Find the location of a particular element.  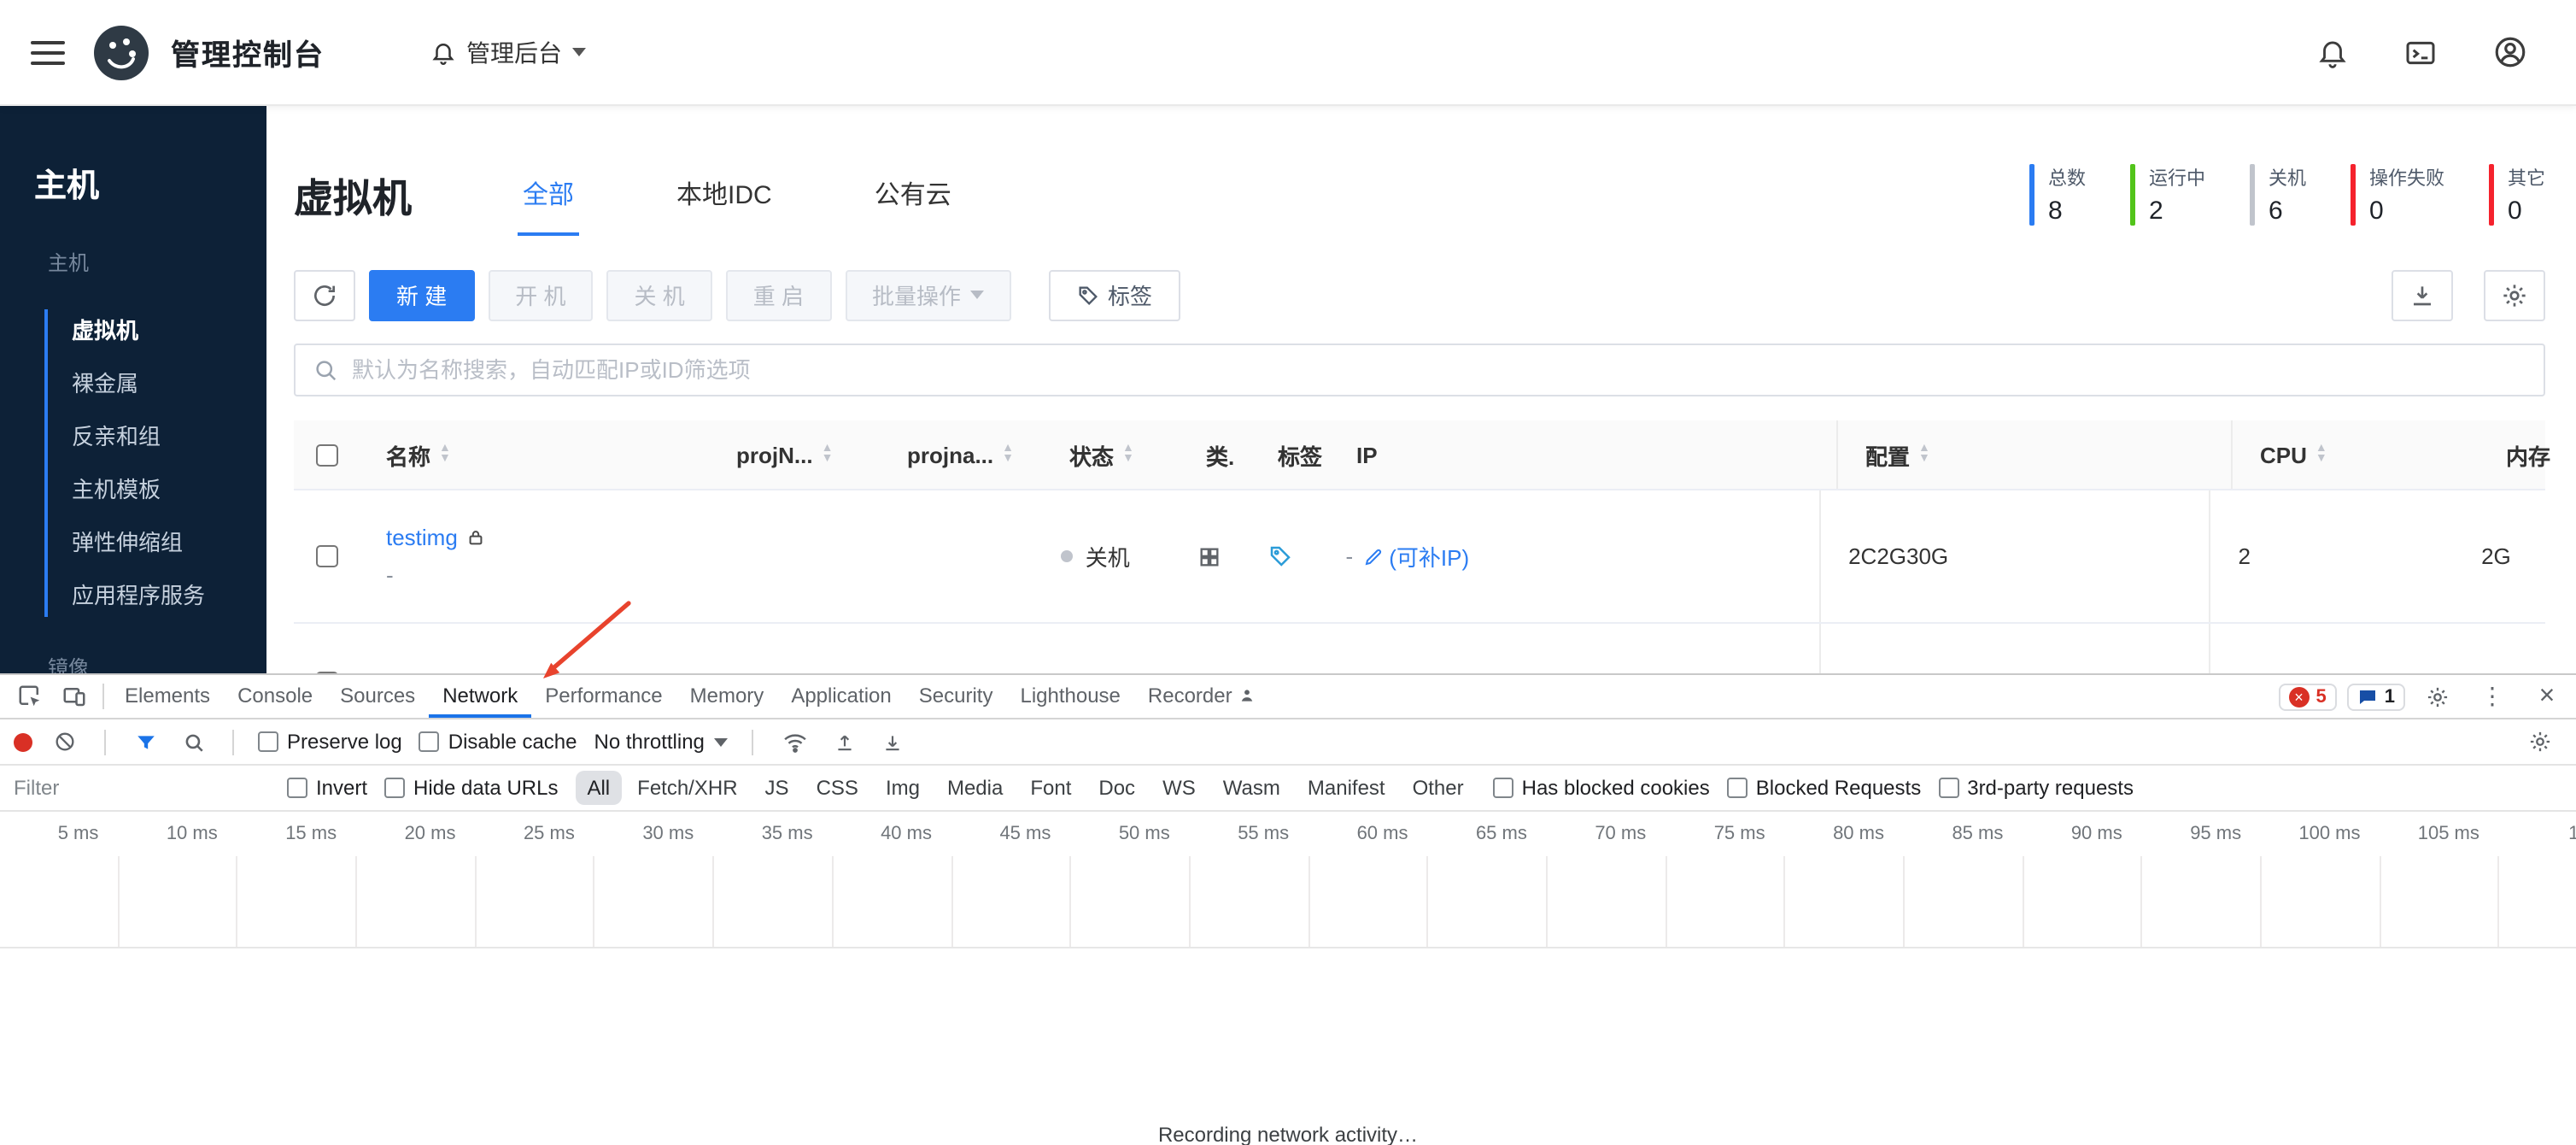

devtools-tab: Recorder is located at coordinates (1202, 696).